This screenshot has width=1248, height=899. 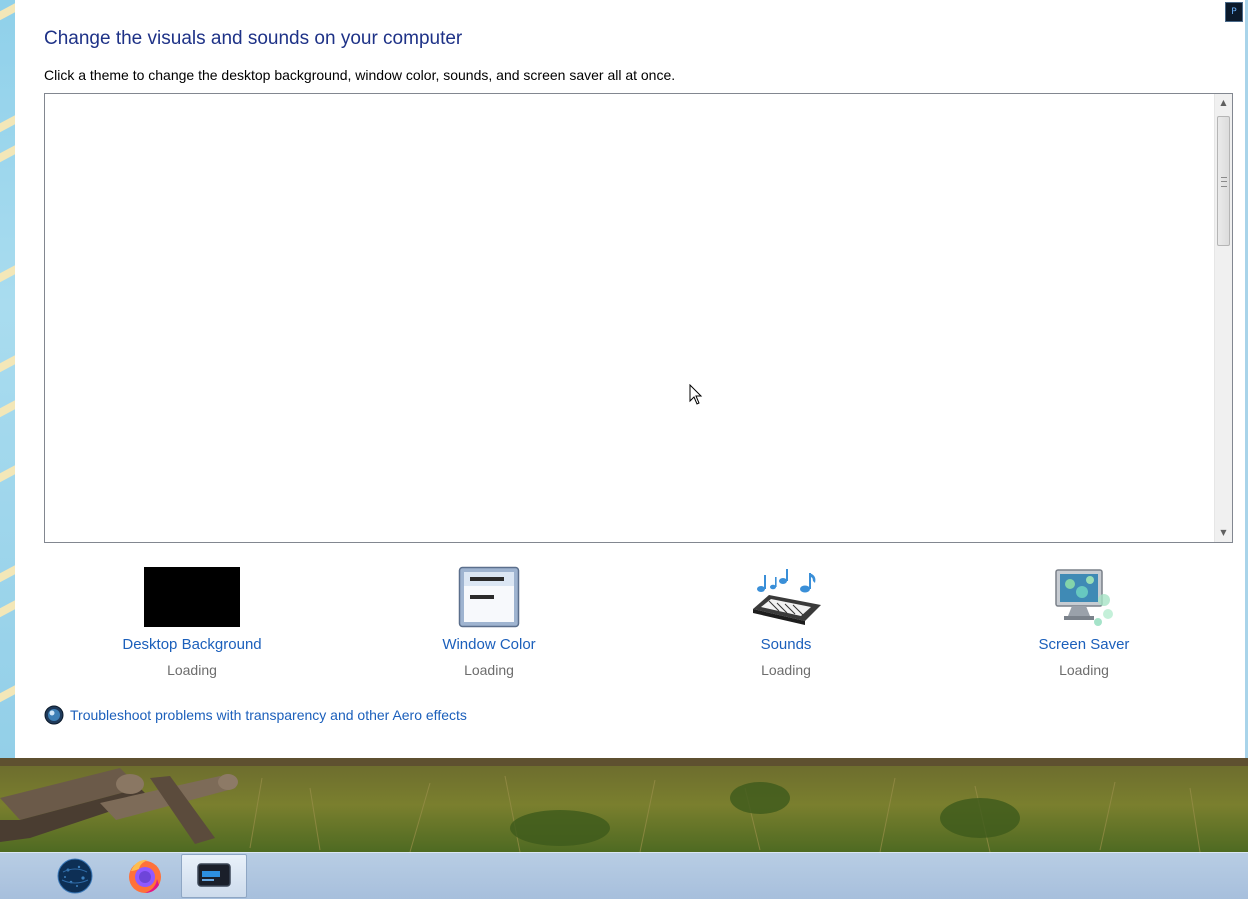 I want to click on desktop-background-icon, so click(x=192, y=597).